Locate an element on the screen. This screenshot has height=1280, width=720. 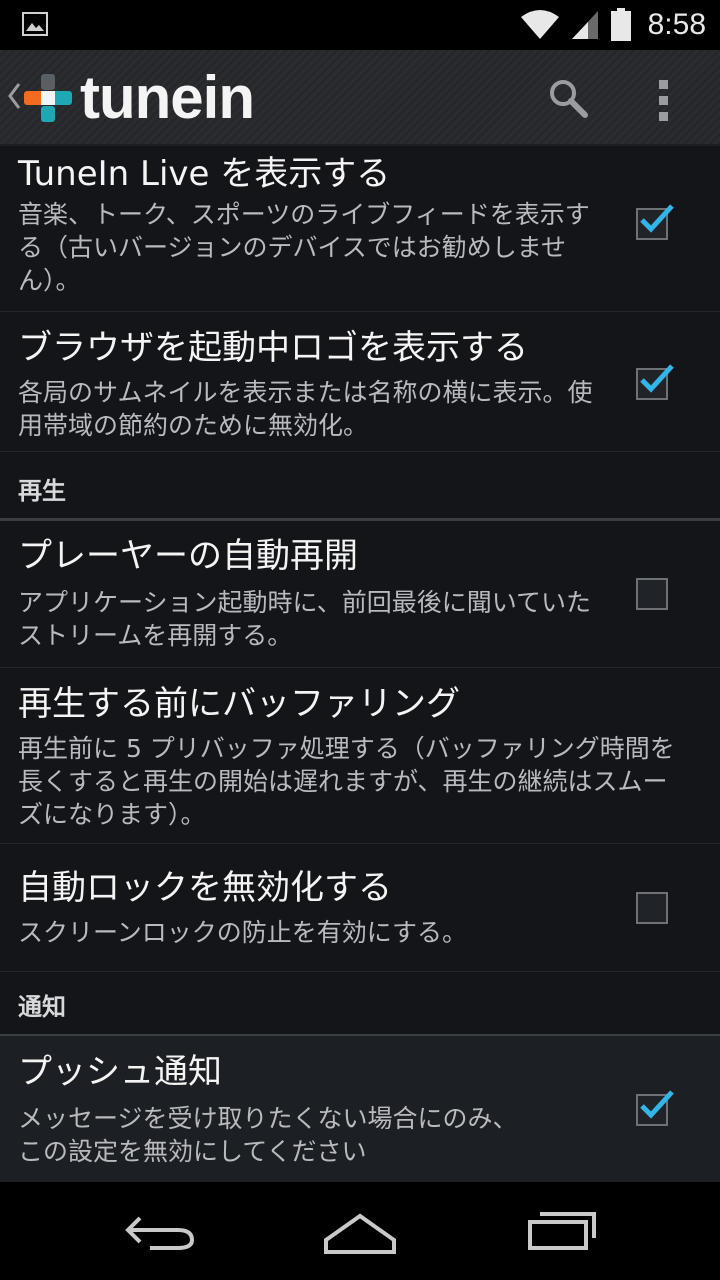
tunein-logo-icon is located at coordinates (48, 98).